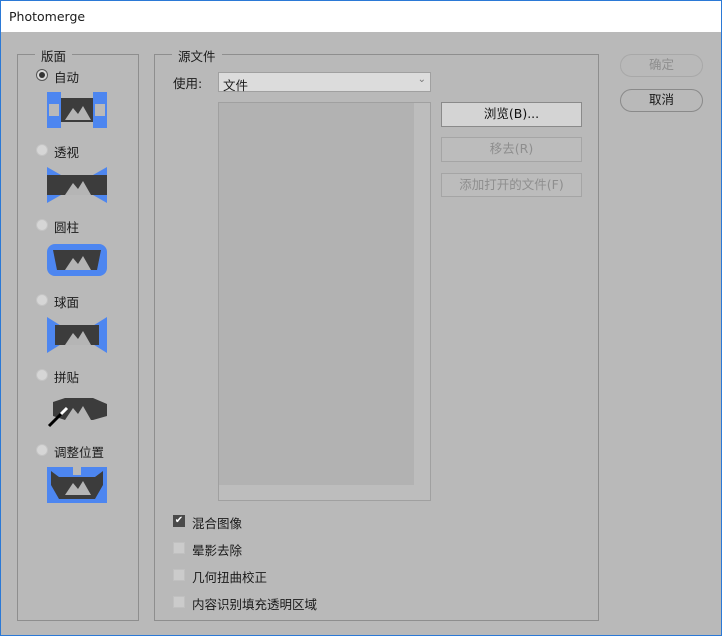  I want to click on layout-option-label: 拼贴, so click(66, 376).